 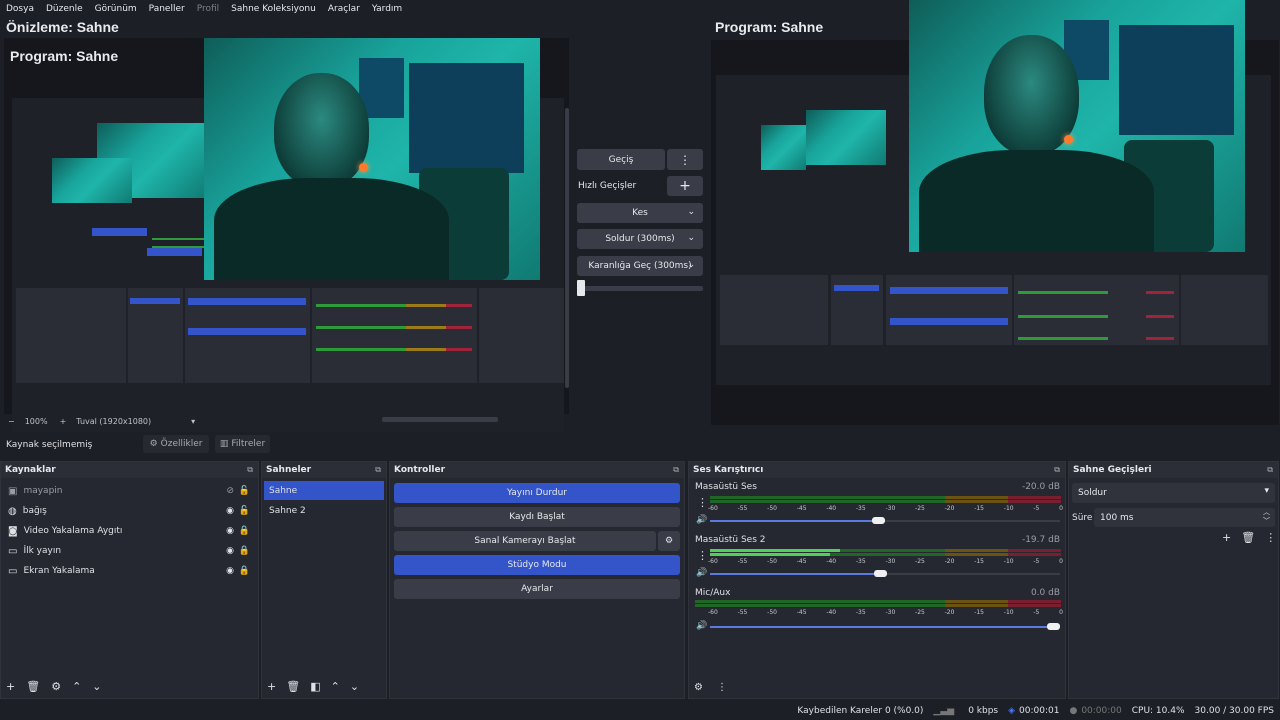 I want to click on source-item: ▭ İlk yayın ◉ 🔒, so click(x=129, y=551).